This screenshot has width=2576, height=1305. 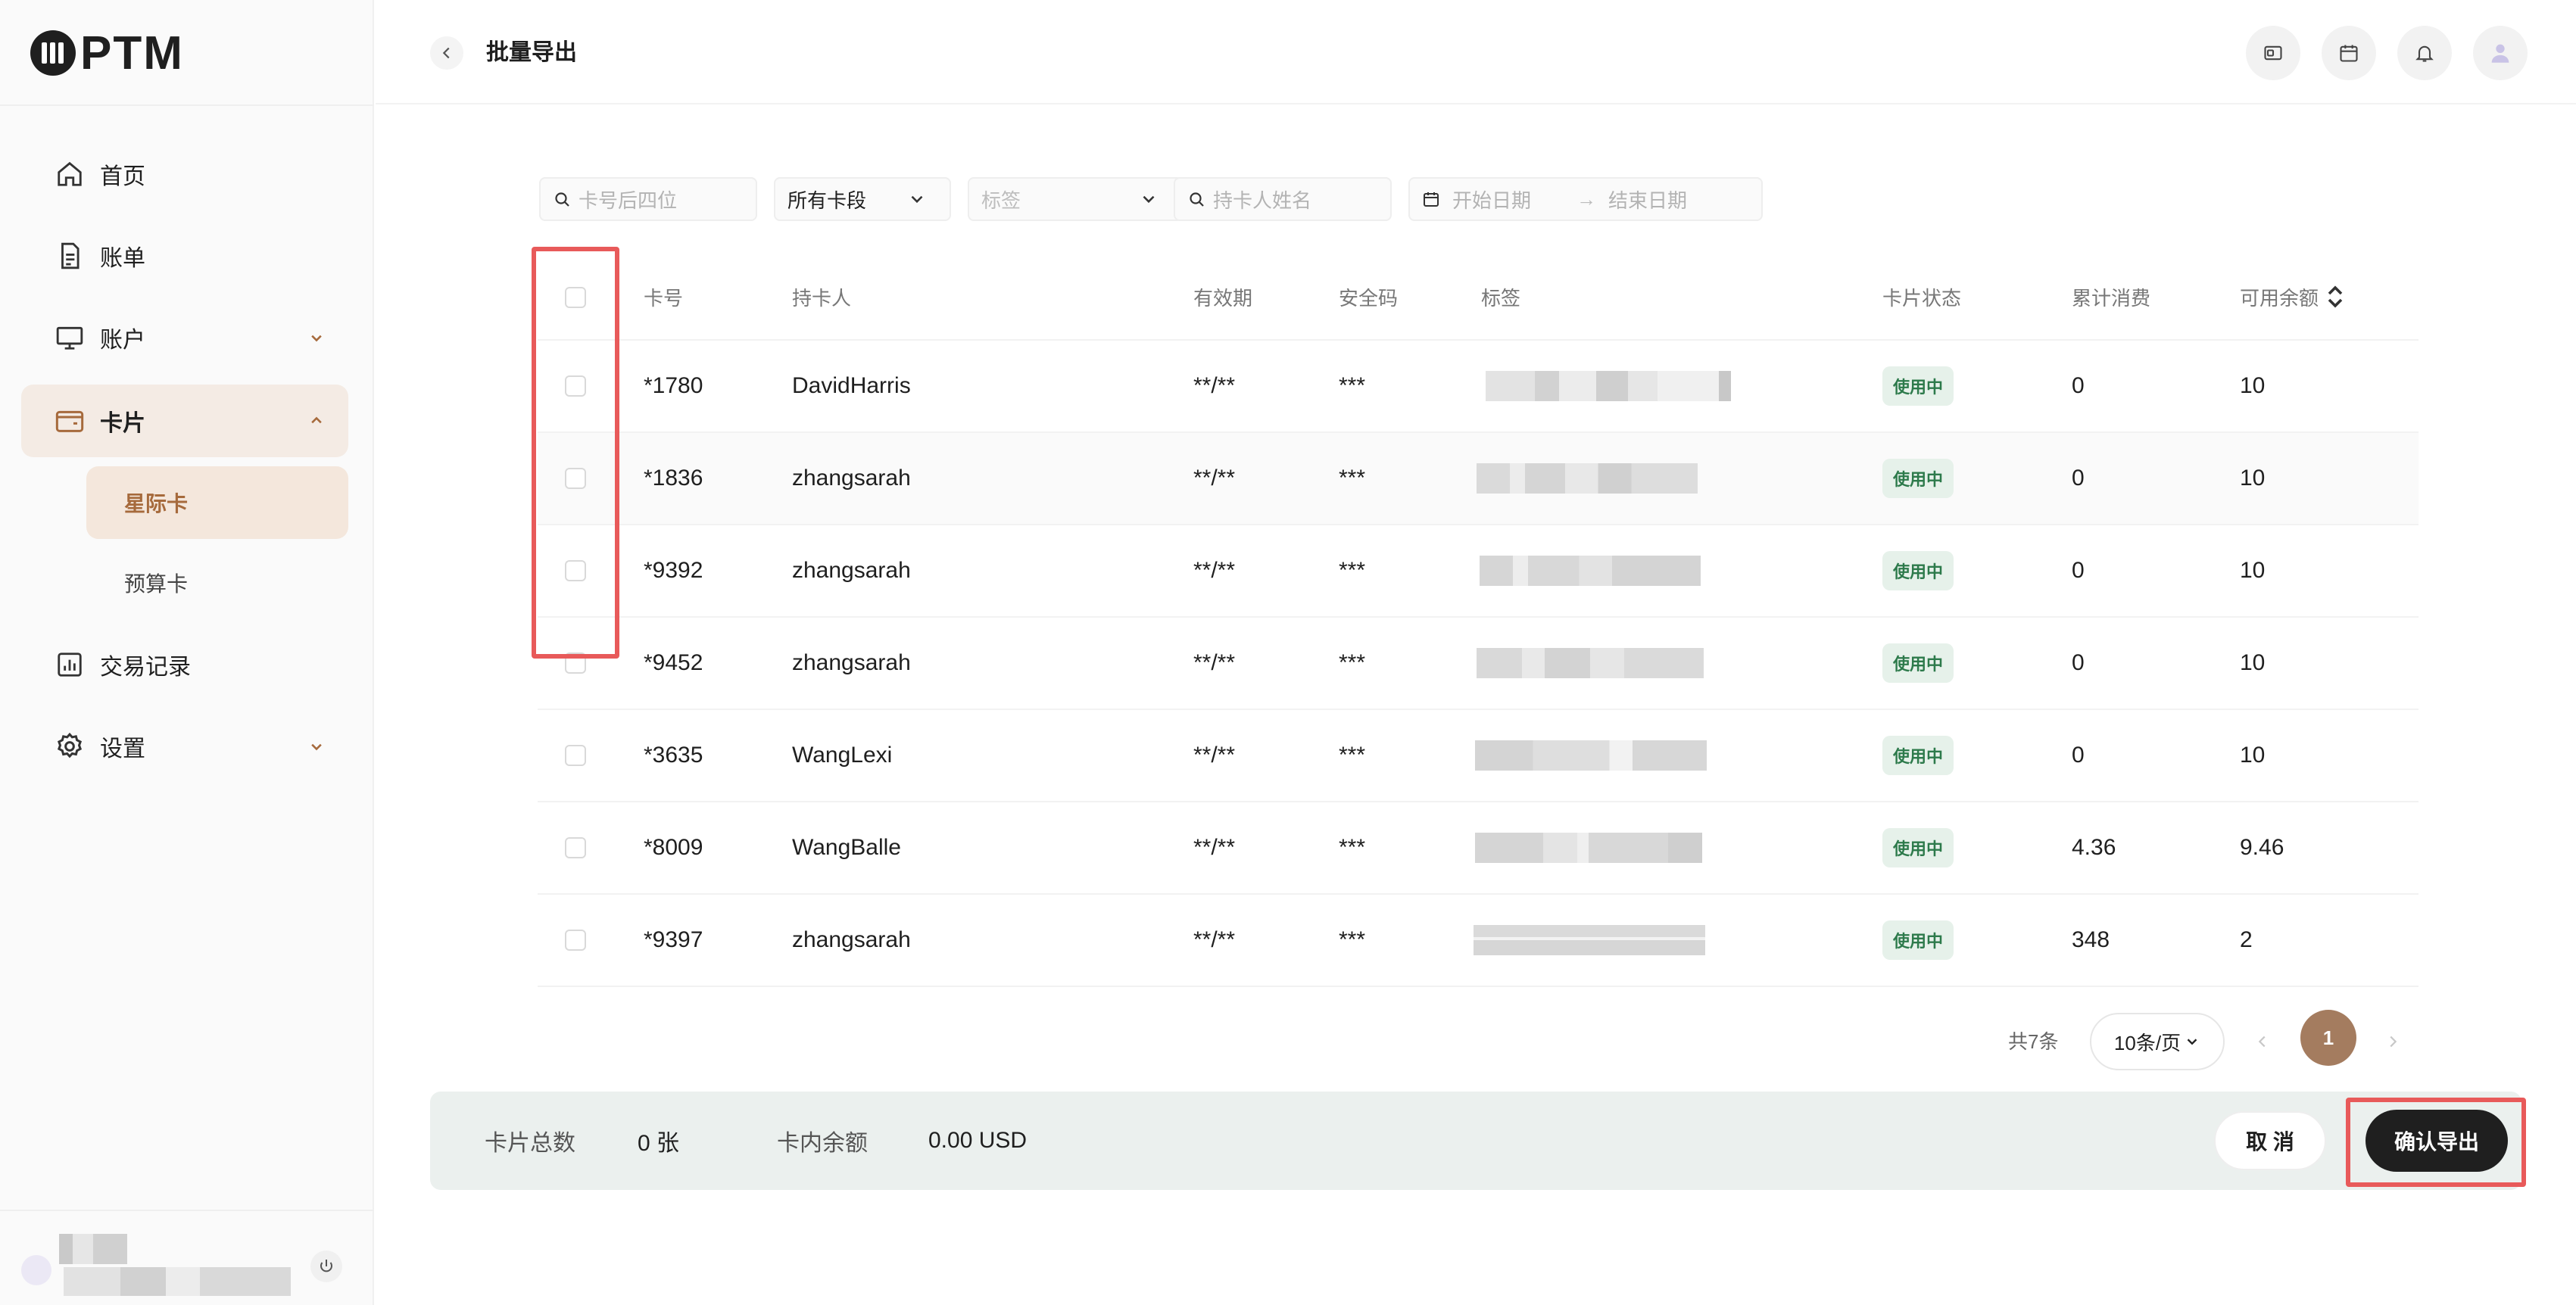 I want to click on power-icon, so click(x=326, y=1266).